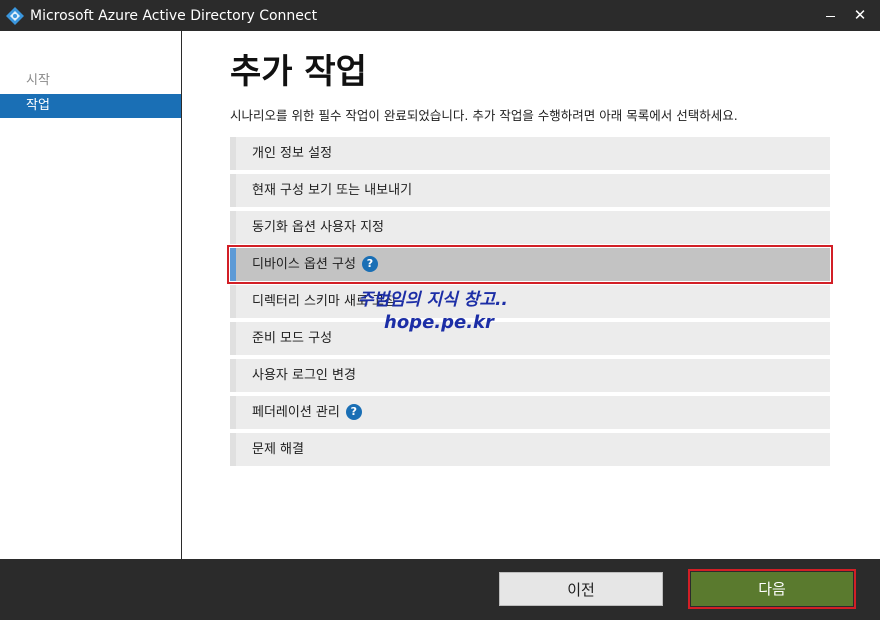 Image resolution: width=880 pixels, height=620 pixels. I want to click on previous-button: 이전, so click(581, 589).